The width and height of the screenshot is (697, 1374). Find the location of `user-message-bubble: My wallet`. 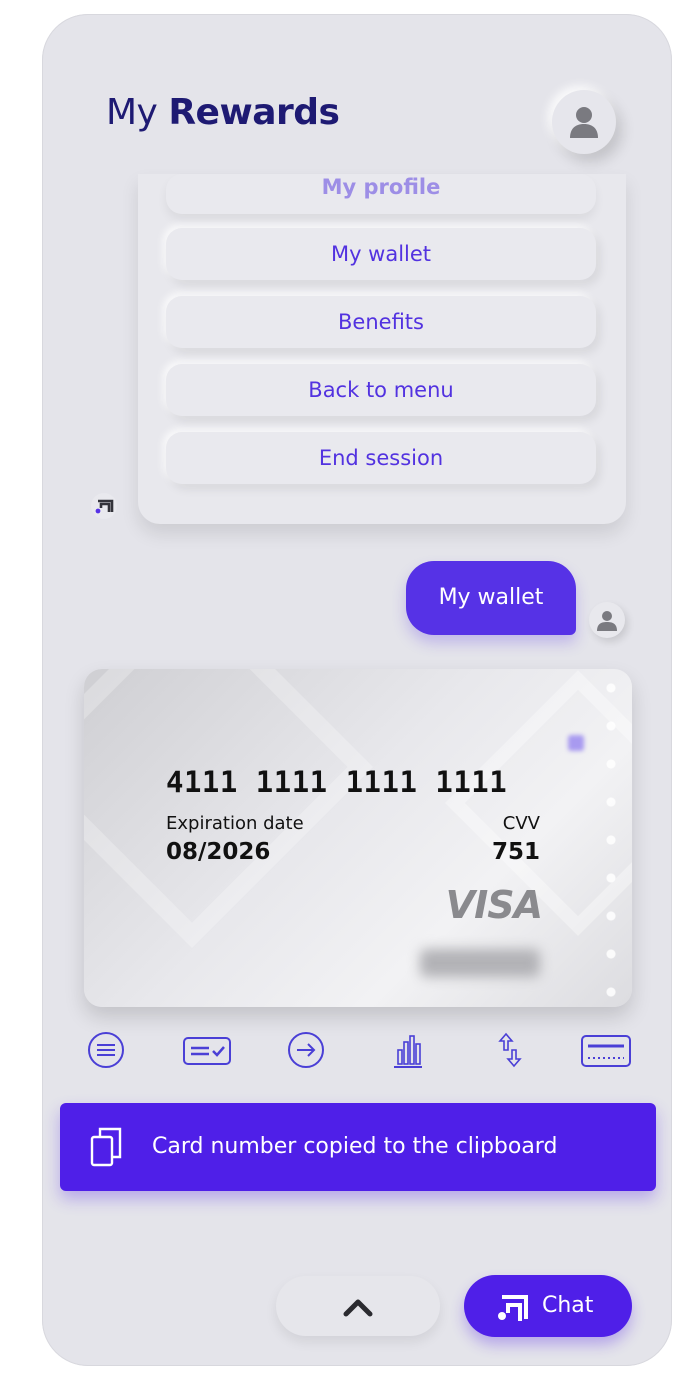

user-message-bubble: My wallet is located at coordinates (491, 598).